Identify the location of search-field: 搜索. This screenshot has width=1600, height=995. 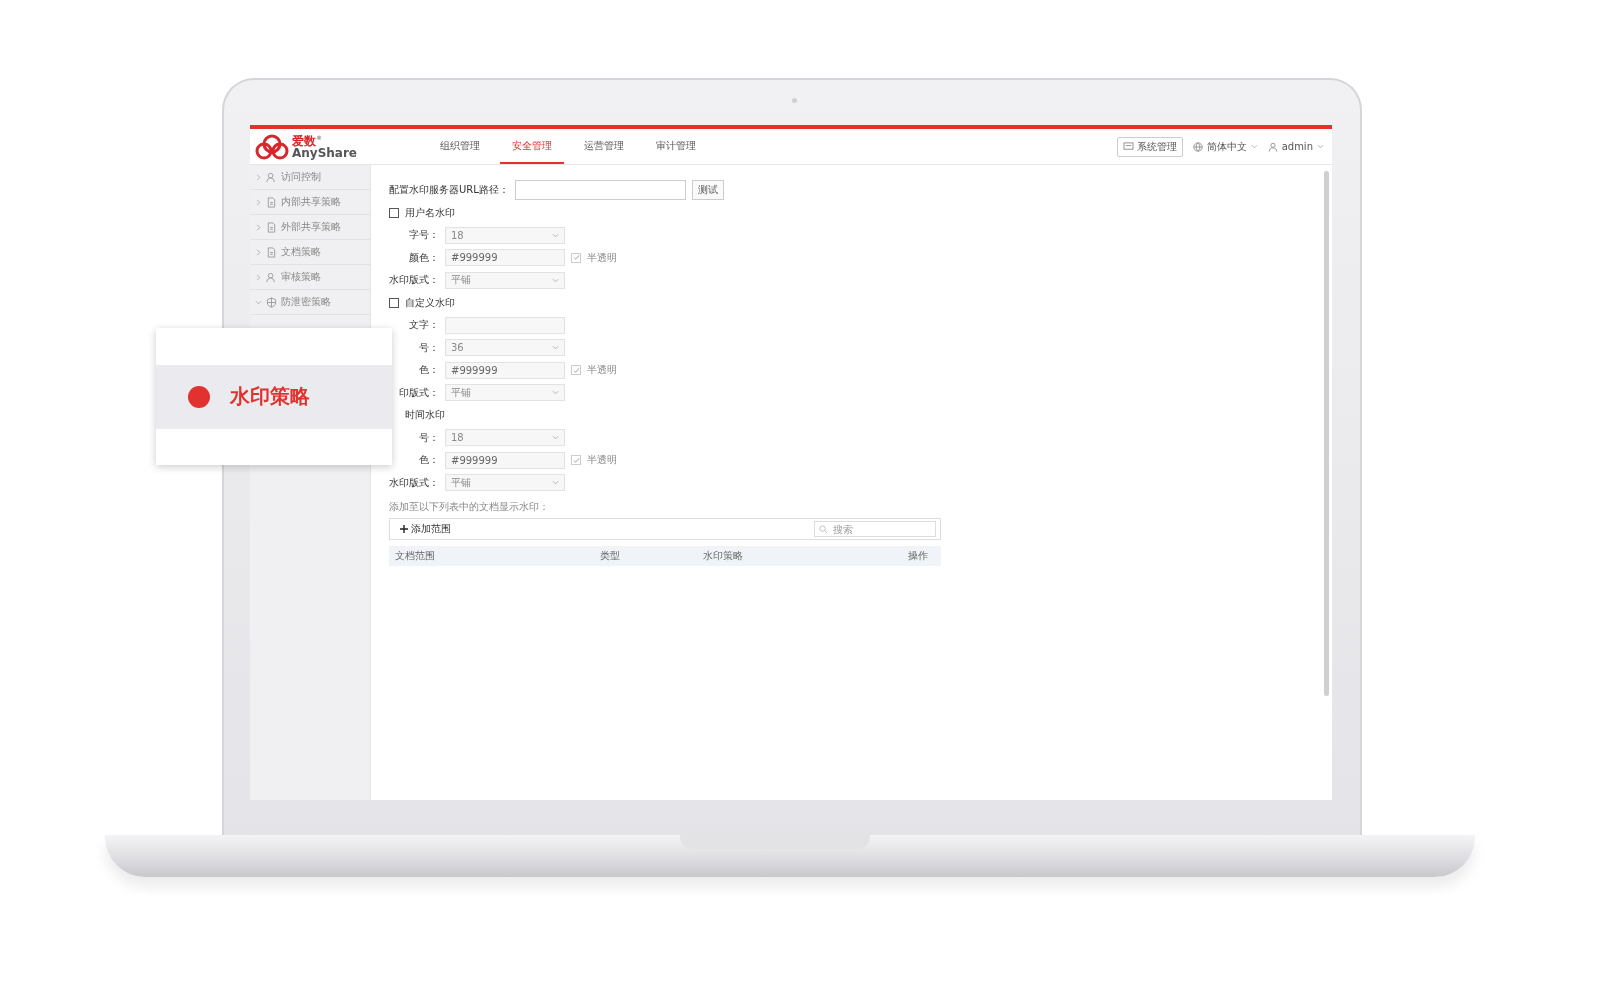
(875, 529).